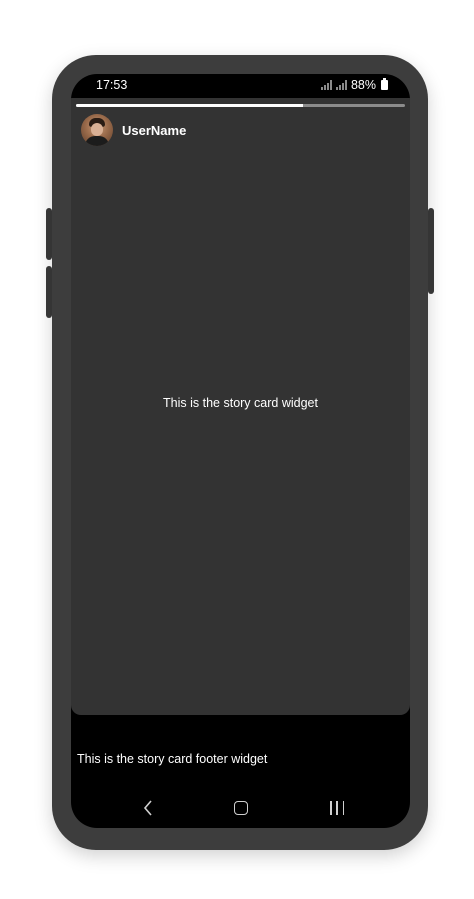 Image resolution: width=474 pixels, height=899 pixels. I want to click on status-indicators: 88%, so click(354, 85).